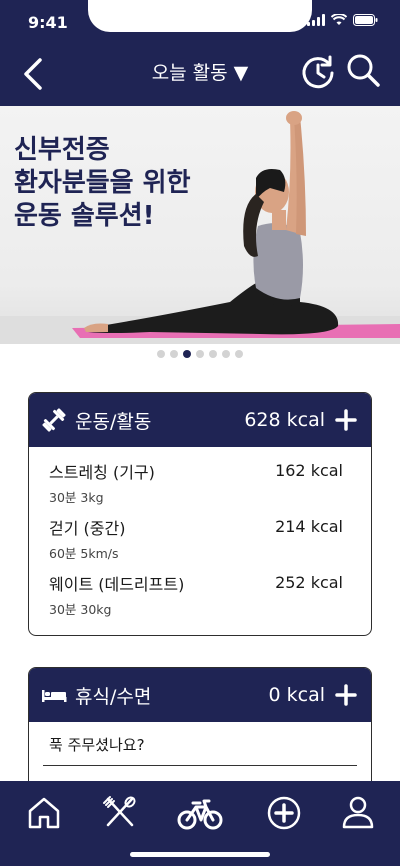  I want to click on top-nav-bar: 오늘 활동 ▼, so click(200, 76).